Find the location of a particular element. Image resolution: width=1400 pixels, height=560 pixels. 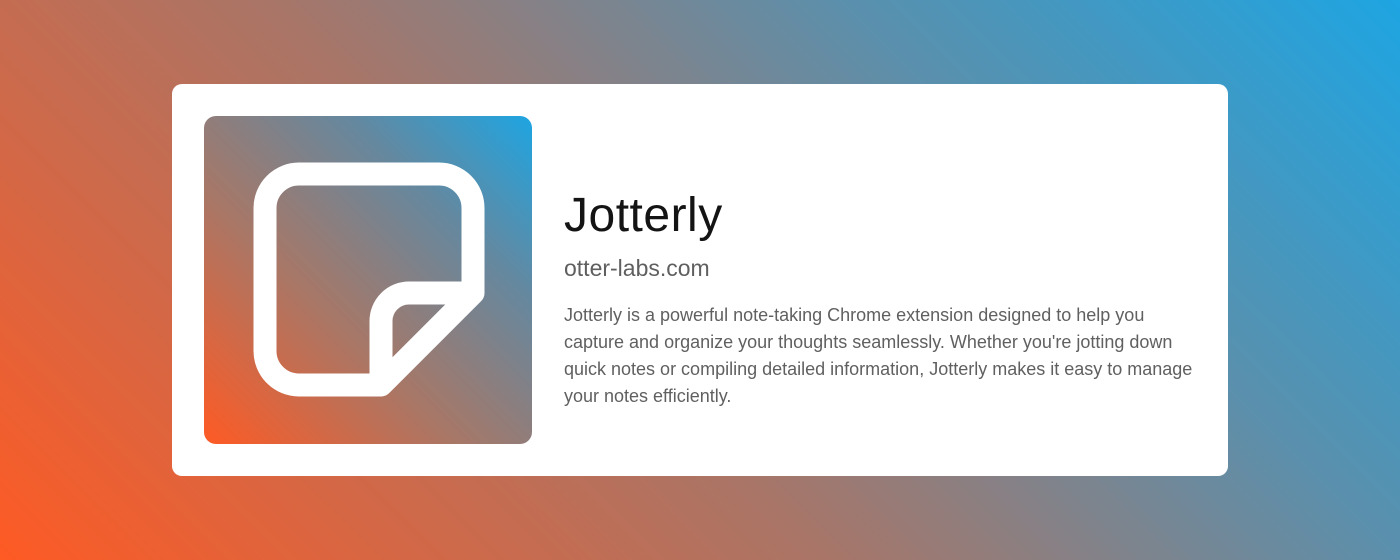

sticky-note-icon is located at coordinates (369, 279).